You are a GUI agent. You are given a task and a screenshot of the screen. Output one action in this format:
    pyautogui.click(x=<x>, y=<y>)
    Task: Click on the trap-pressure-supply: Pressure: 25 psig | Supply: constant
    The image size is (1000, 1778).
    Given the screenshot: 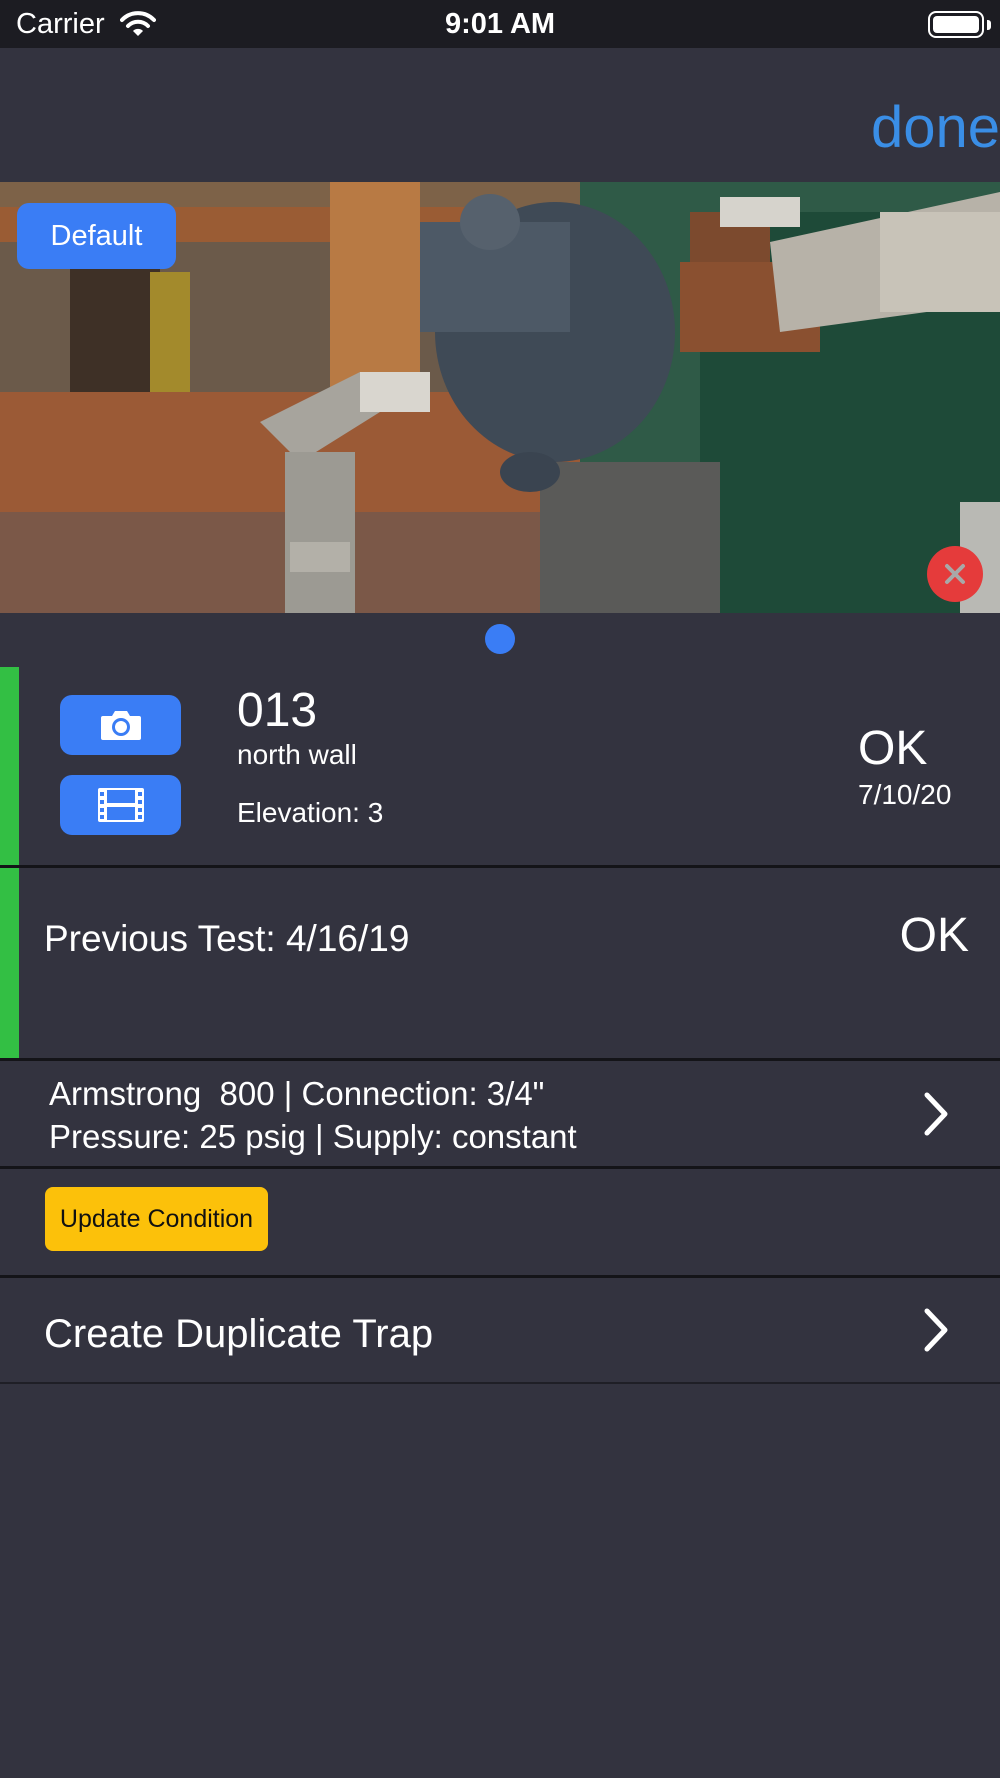 What is the action you would take?
    pyautogui.click(x=313, y=1136)
    